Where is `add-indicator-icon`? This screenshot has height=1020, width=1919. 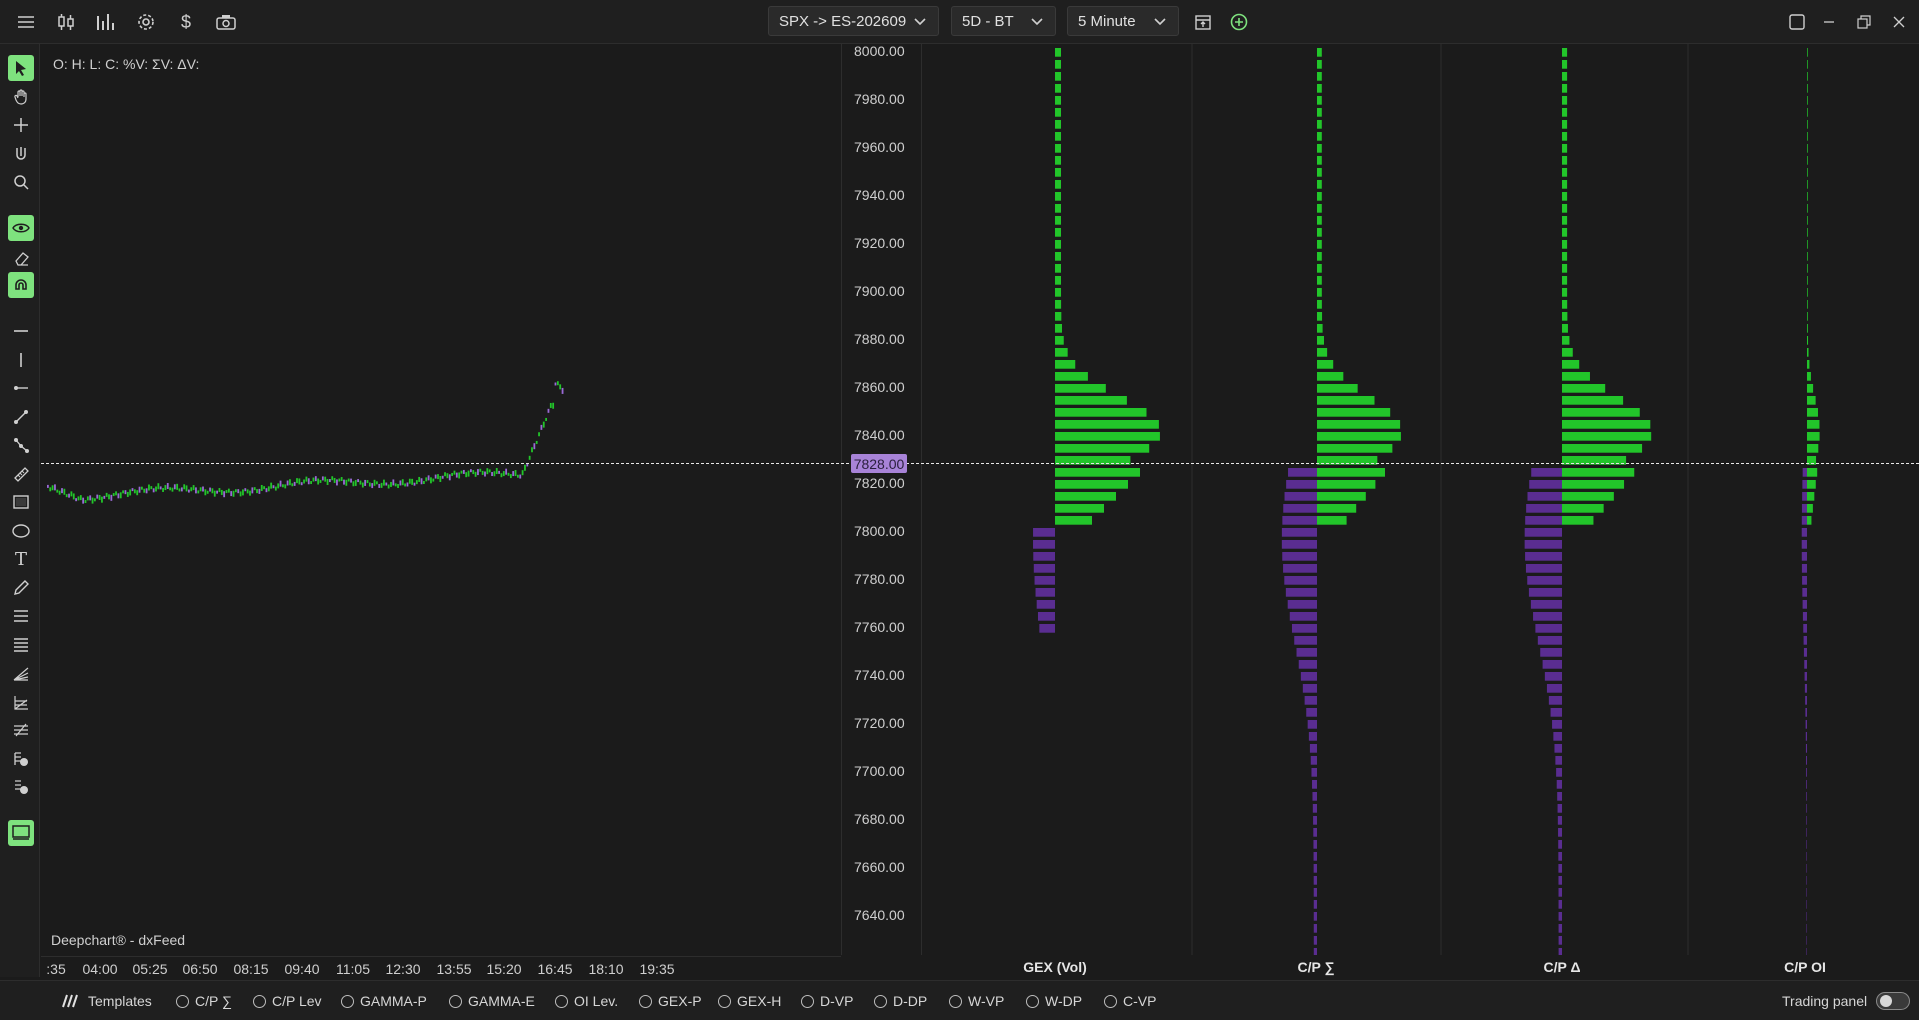 add-indicator-icon is located at coordinates (1239, 22).